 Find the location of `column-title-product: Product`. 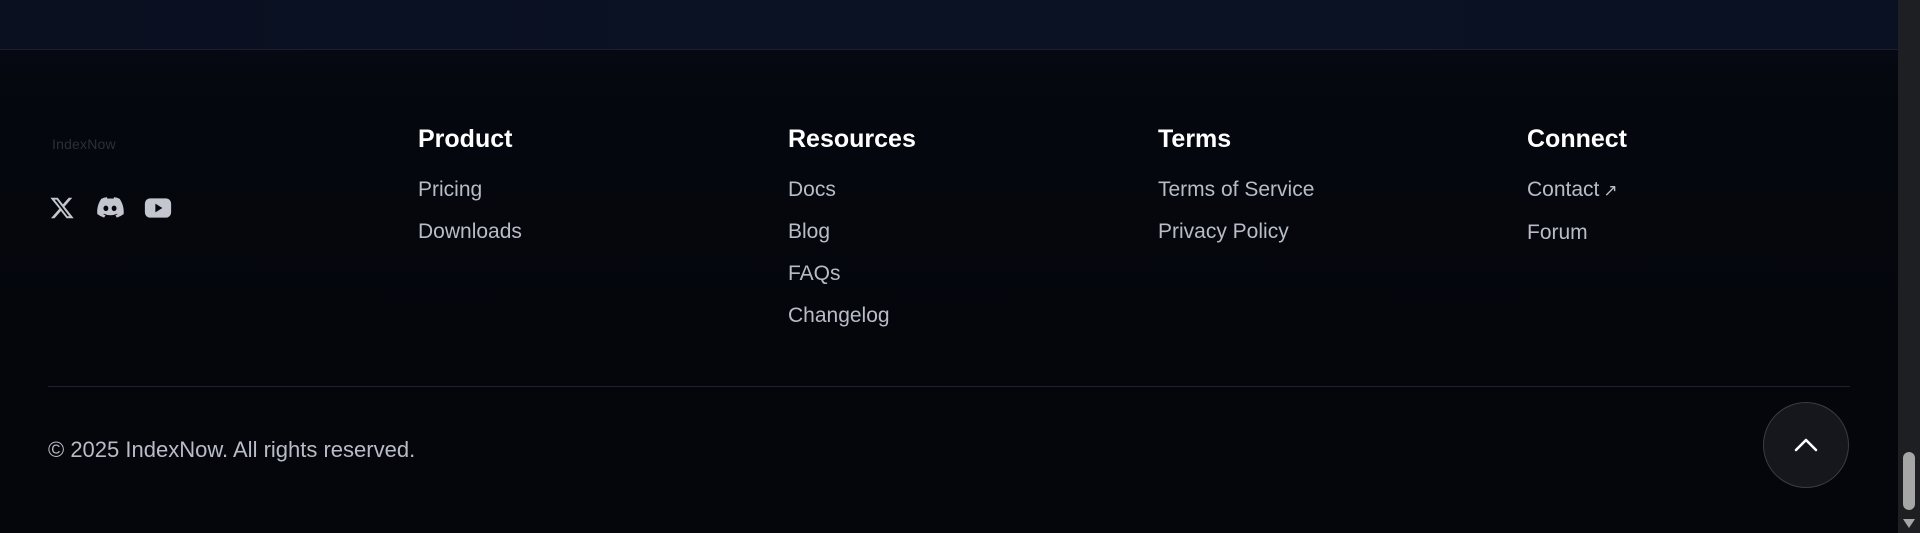

column-title-product: Product is located at coordinates (465, 139).